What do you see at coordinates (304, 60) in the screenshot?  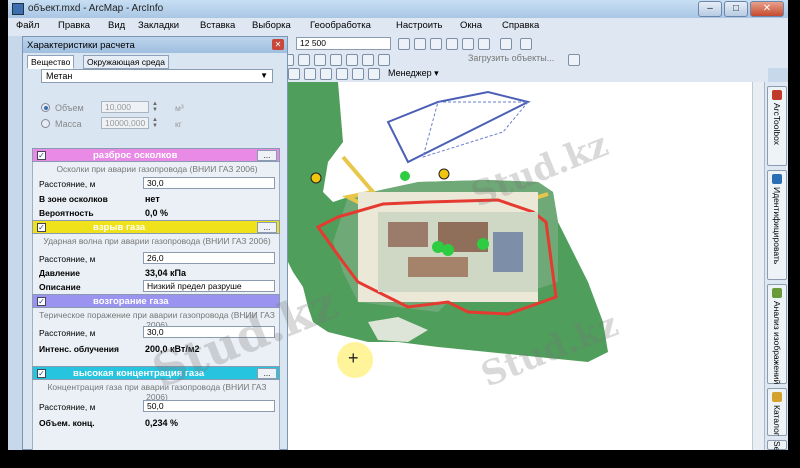 I see `zoom-out-icon` at bounding box center [304, 60].